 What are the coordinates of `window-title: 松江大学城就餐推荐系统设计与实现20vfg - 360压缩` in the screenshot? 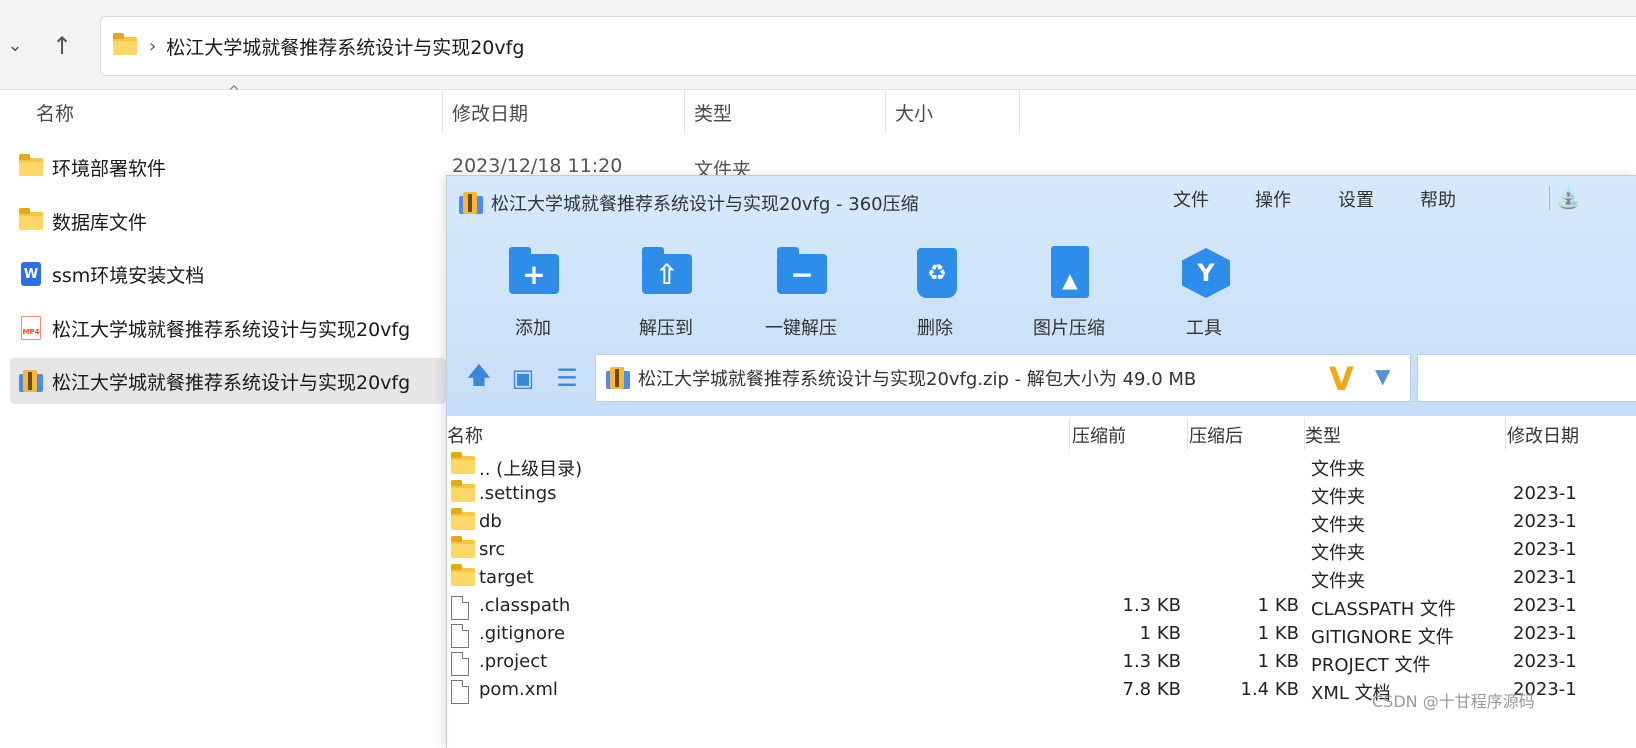 It's located at (705, 204).